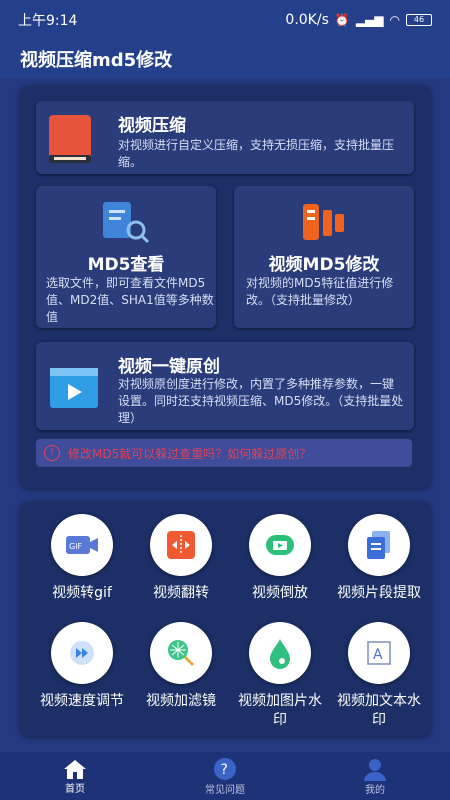  Describe the element at coordinates (181, 545) in the screenshot. I see `flip-icon` at that location.